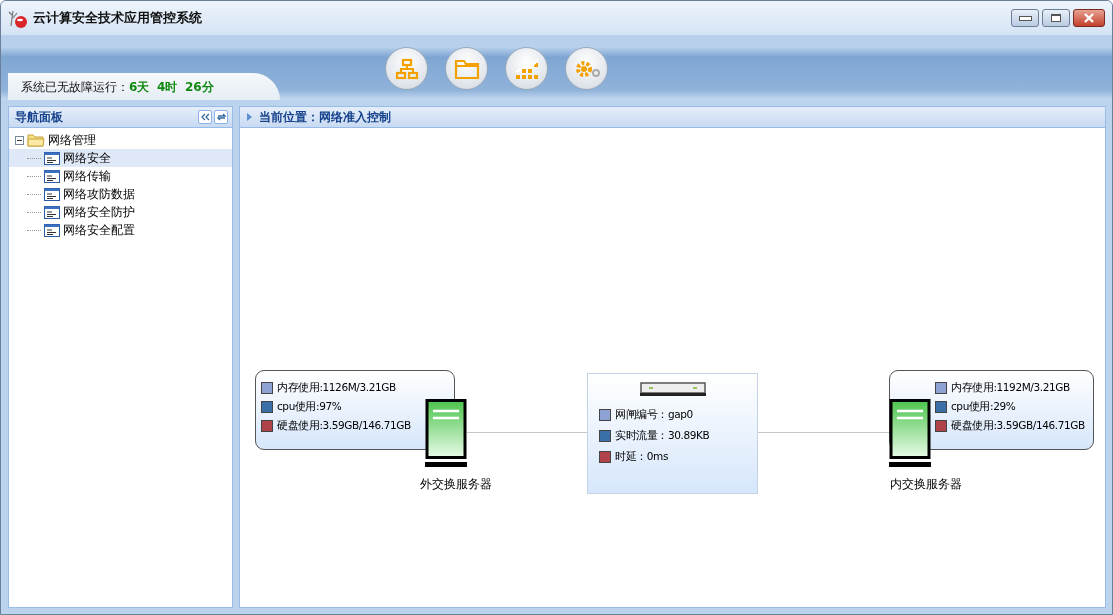 The width and height of the screenshot is (1113, 615). What do you see at coordinates (406, 68) in the screenshot?
I see `hierarchy-icon` at bounding box center [406, 68].